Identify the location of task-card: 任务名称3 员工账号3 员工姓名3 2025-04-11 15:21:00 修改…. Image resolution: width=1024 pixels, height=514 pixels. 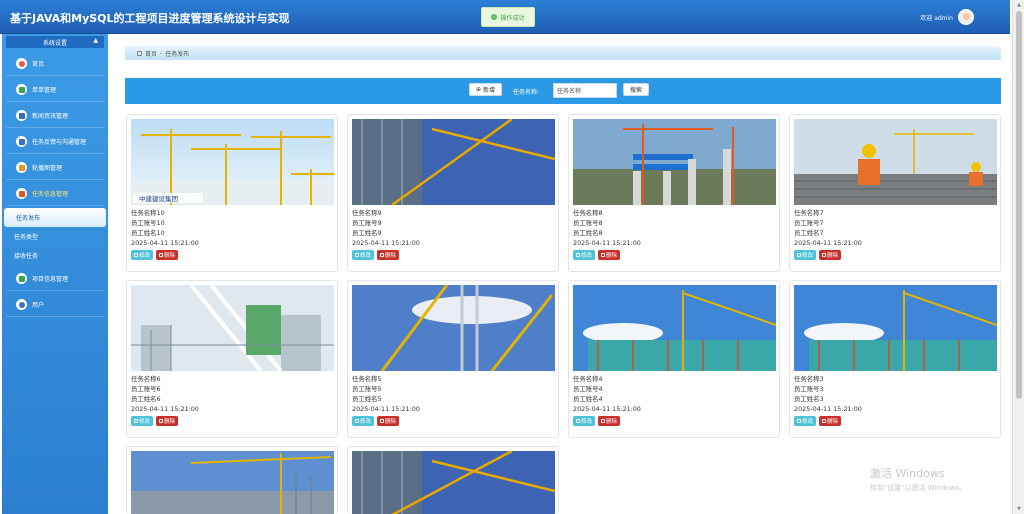
(895, 359).